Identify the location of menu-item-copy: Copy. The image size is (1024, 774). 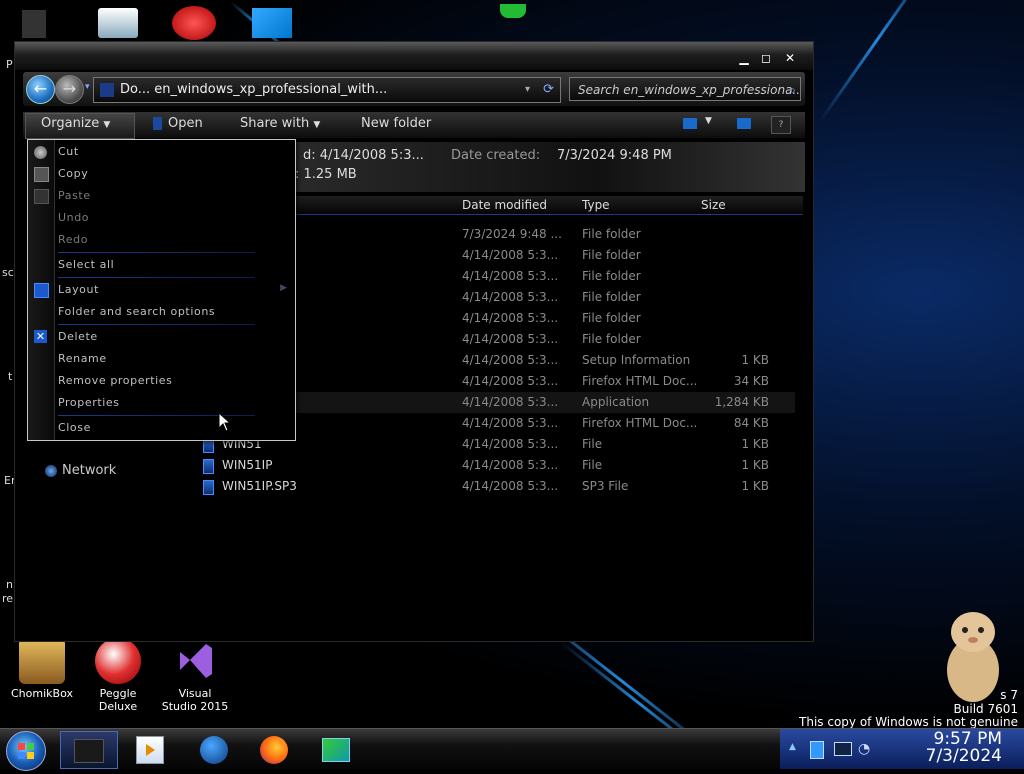
(73, 173).